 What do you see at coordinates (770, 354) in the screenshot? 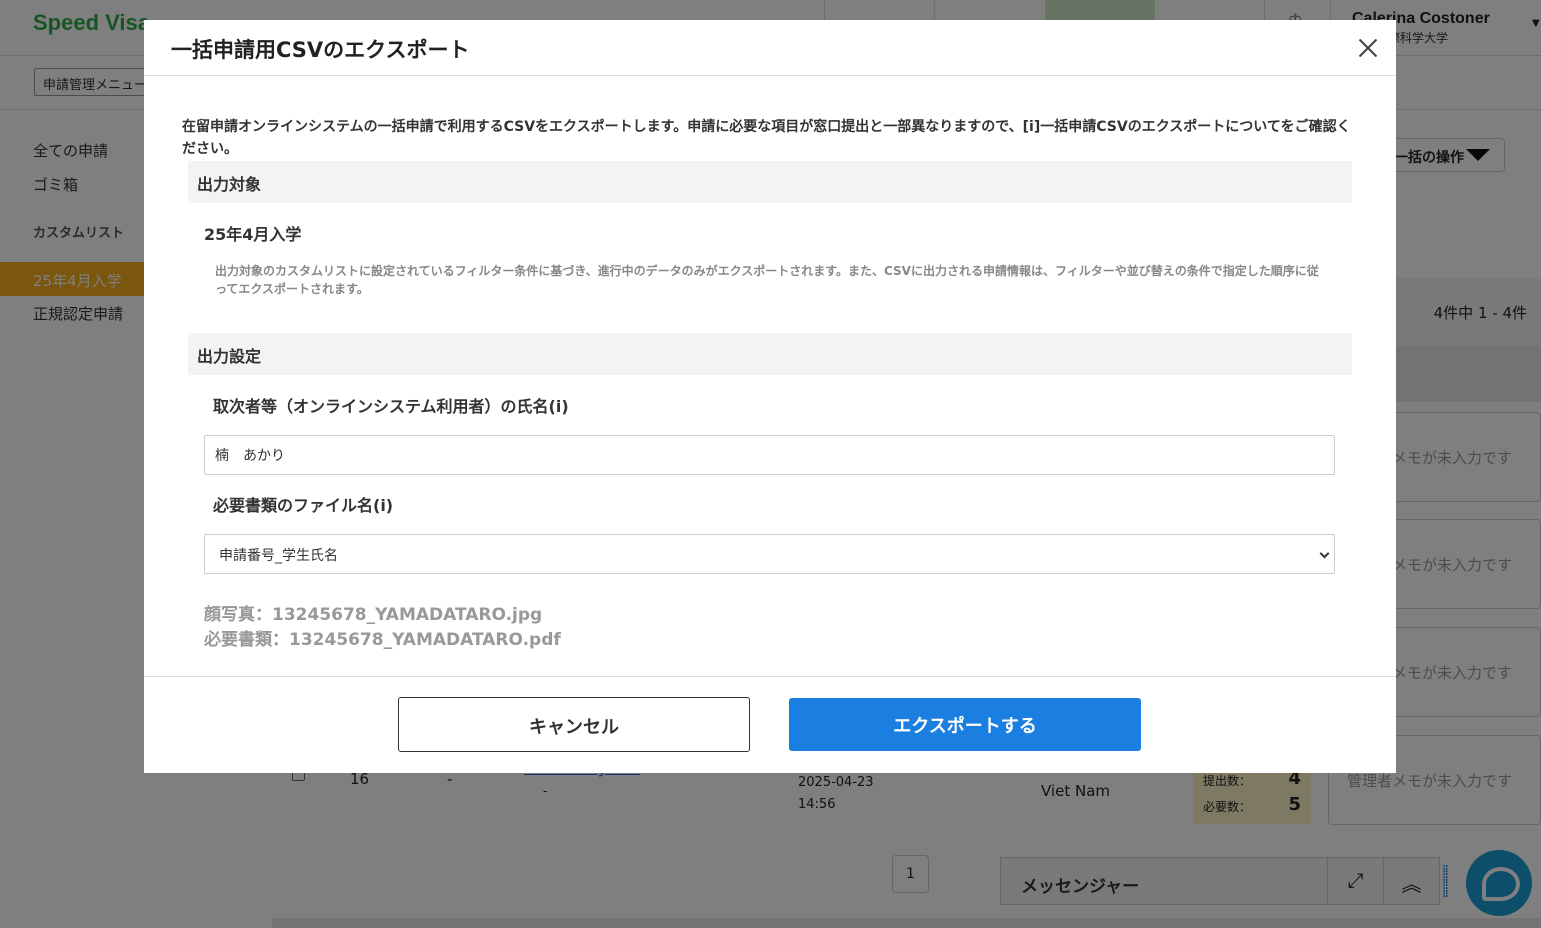
I see `section-output-settings: 出力設定` at bounding box center [770, 354].